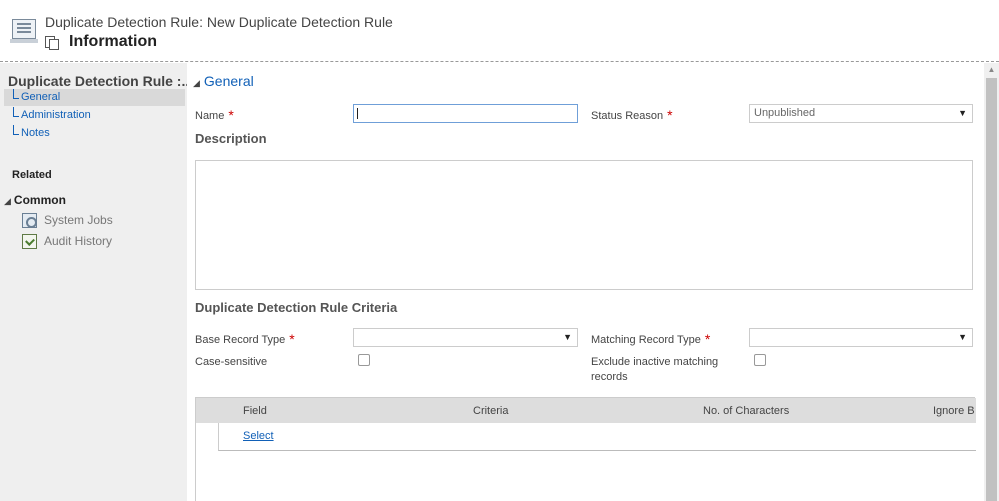 The width and height of the screenshot is (999, 501). I want to click on column-header-criteria: Criteria, so click(490, 411).